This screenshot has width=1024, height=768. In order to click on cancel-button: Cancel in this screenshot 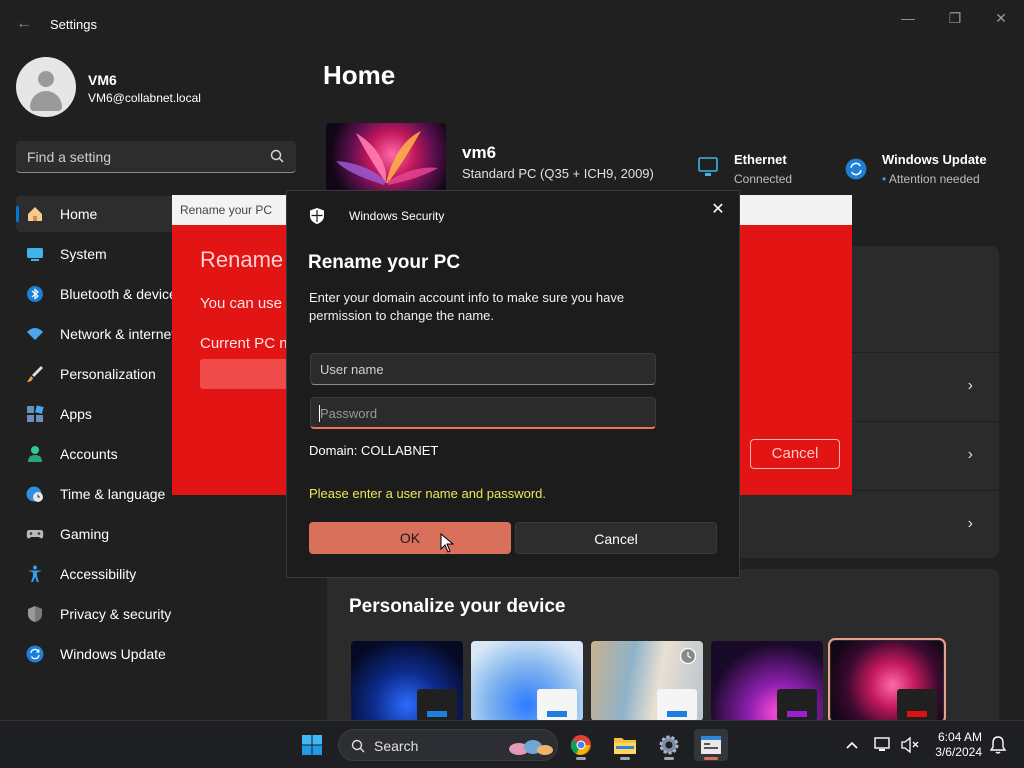, I will do `click(616, 538)`.